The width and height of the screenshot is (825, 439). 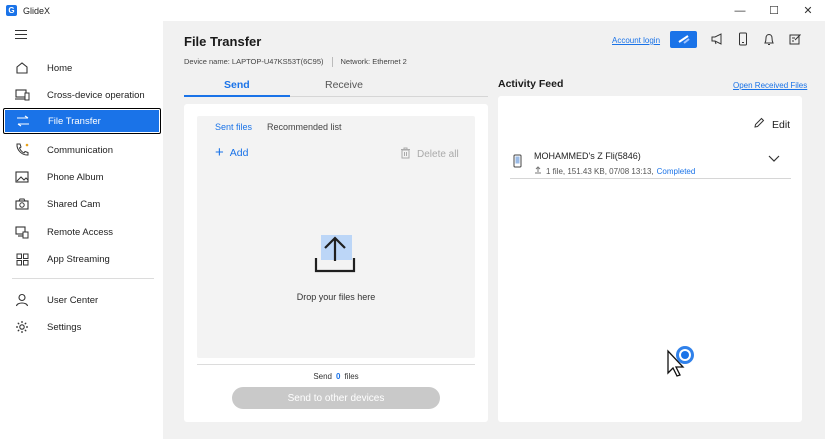 What do you see at coordinates (795, 39) in the screenshot?
I see `feedback-icon` at bounding box center [795, 39].